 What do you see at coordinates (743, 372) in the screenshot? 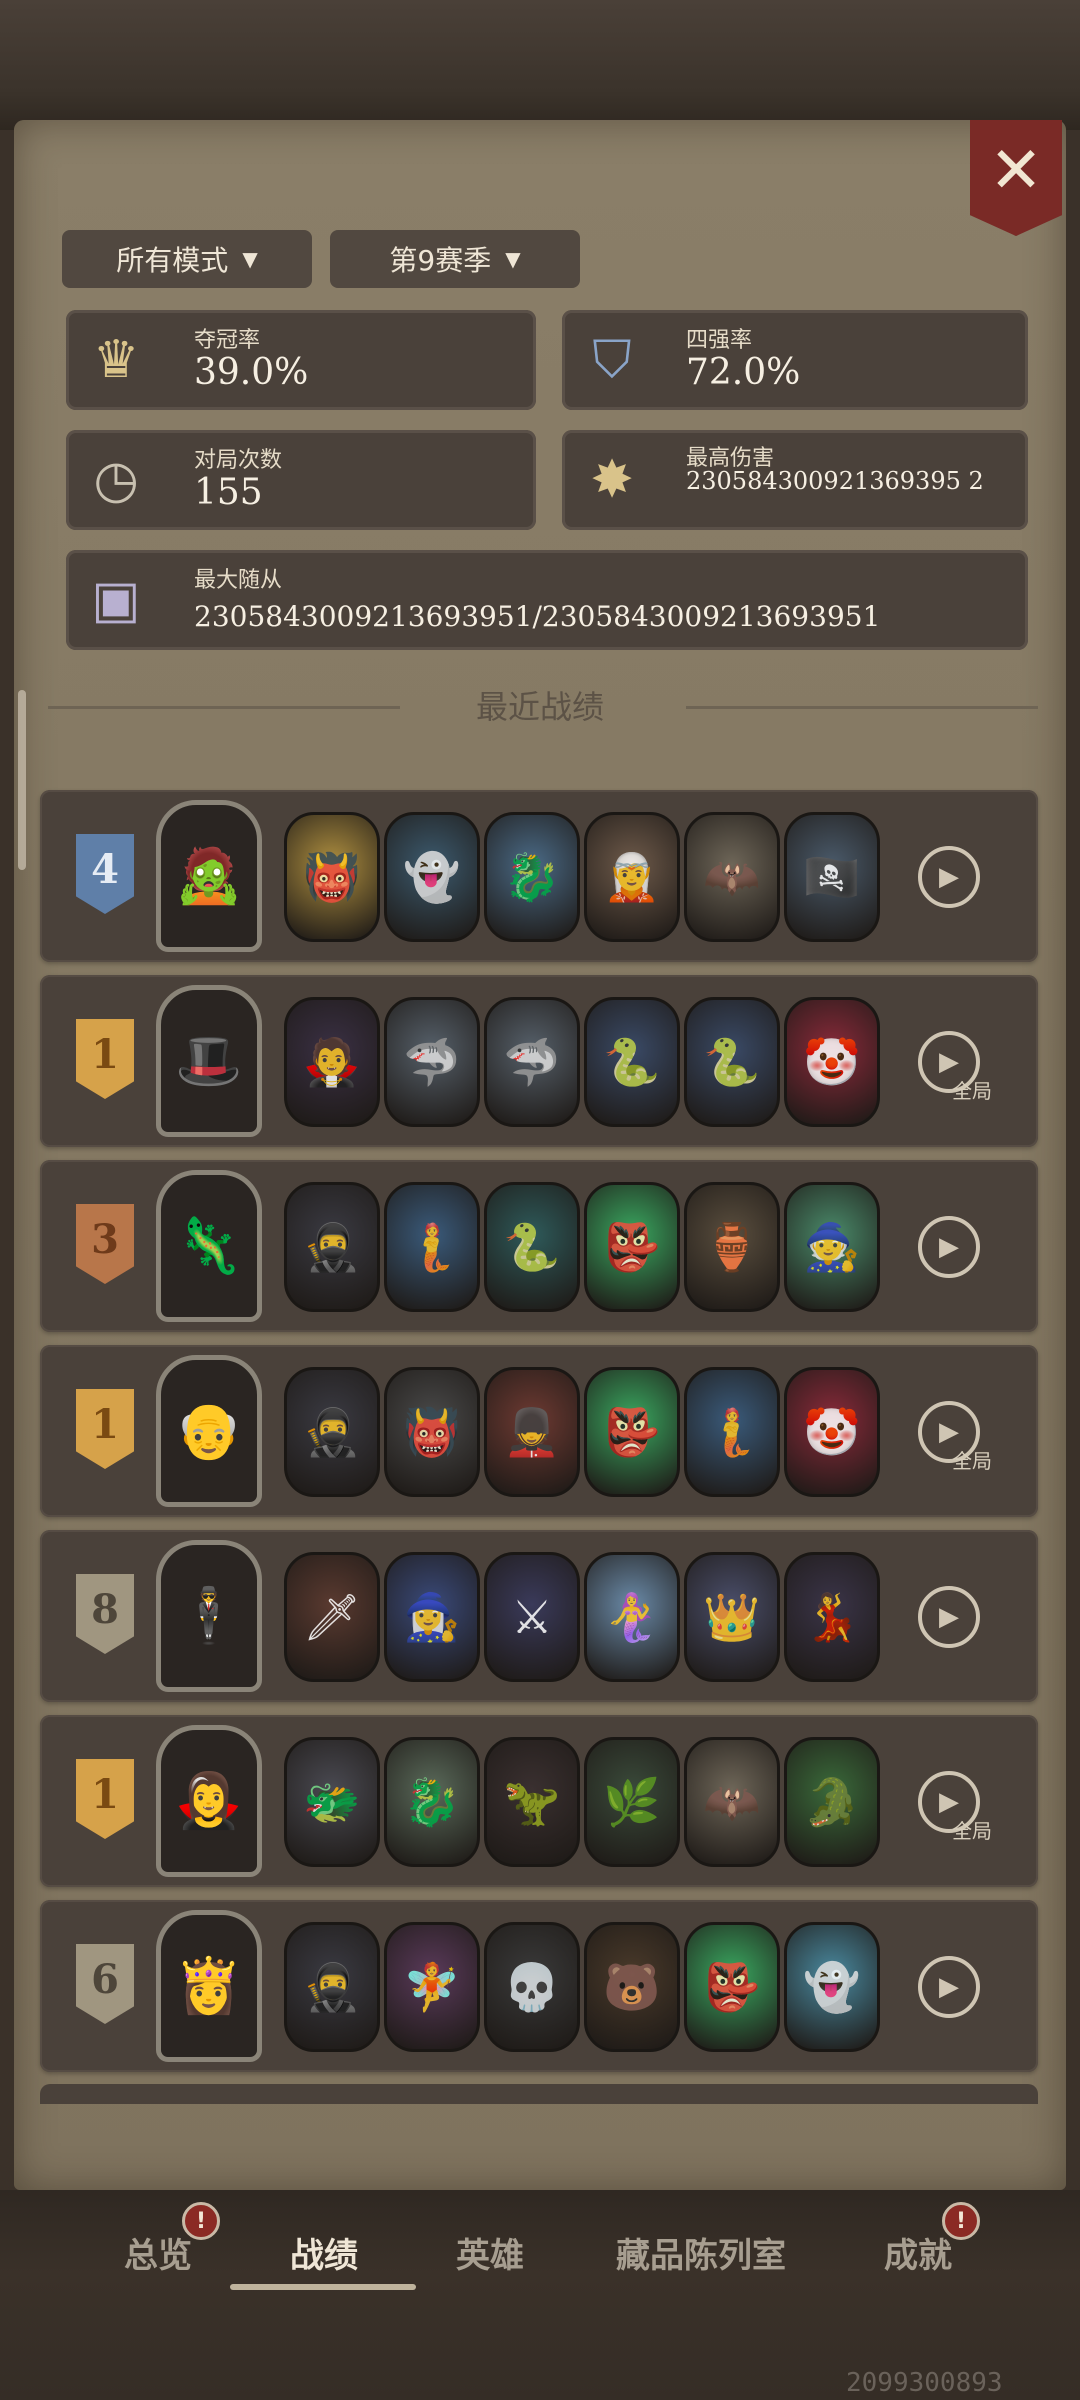
I see `stat-value: 72.0%` at bounding box center [743, 372].